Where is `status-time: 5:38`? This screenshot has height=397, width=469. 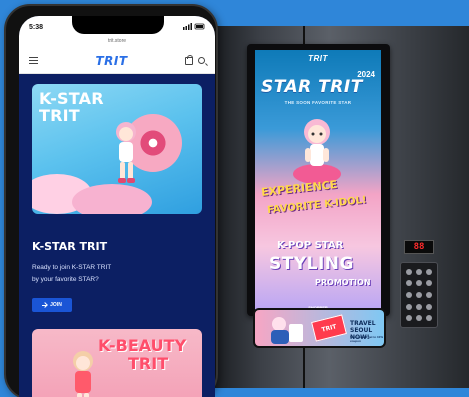
status-time: 5:38 is located at coordinates (36, 27).